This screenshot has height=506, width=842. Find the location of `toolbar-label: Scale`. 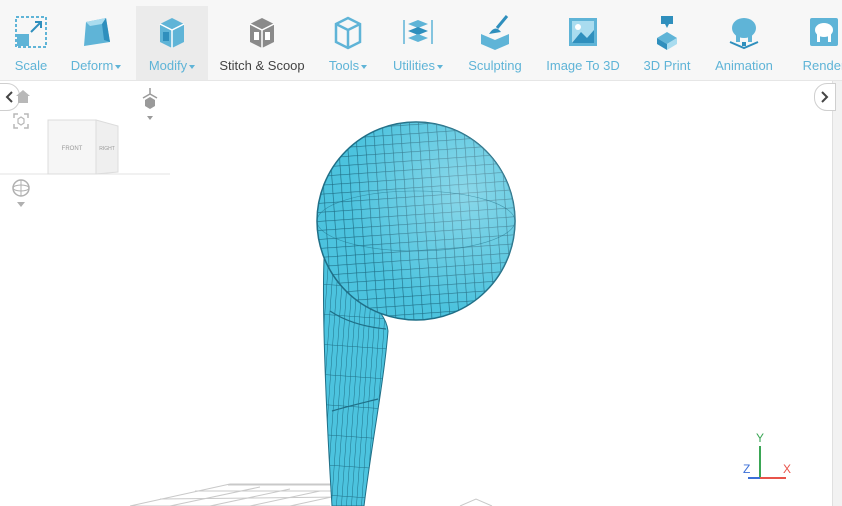

toolbar-label: Scale is located at coordinates (31, 65).